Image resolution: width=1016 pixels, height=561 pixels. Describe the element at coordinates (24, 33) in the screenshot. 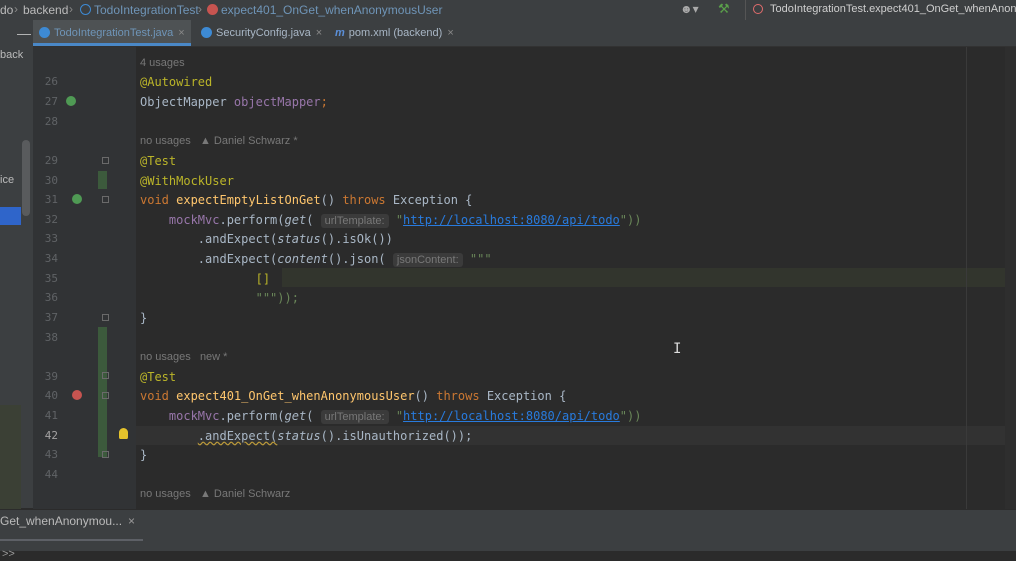

I see `collapse-icon: —` at that location.